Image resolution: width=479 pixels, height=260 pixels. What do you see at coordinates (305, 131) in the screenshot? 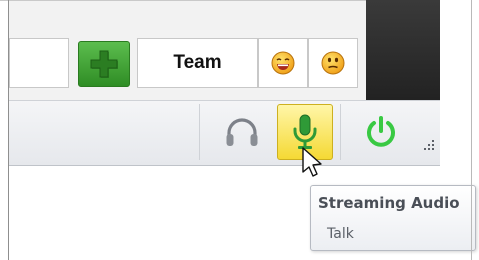
I see `microphone-icon` at bounding box center [305, 131].